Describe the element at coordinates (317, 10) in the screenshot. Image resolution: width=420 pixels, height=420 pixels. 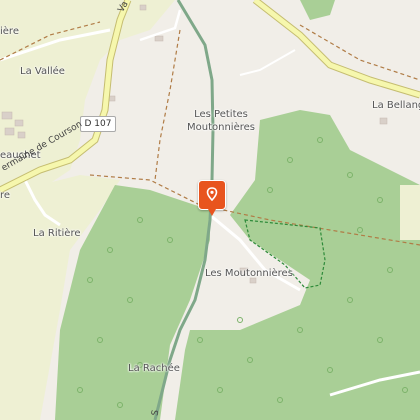
I see `forest-patch` at that location.